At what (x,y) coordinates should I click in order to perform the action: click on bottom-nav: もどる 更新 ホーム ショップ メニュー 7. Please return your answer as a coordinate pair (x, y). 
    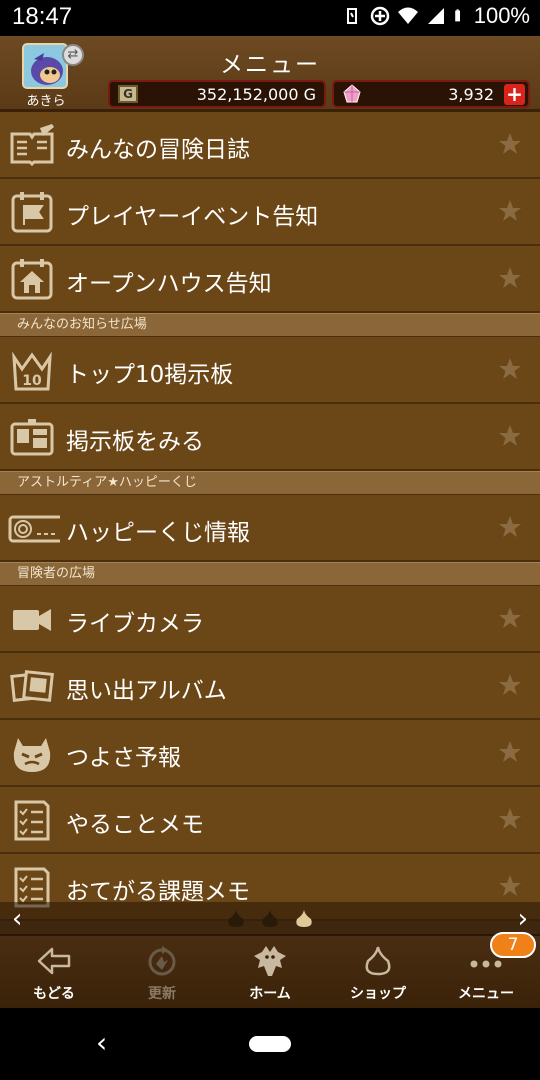
    Looking at the image, I should click on (270, 970).